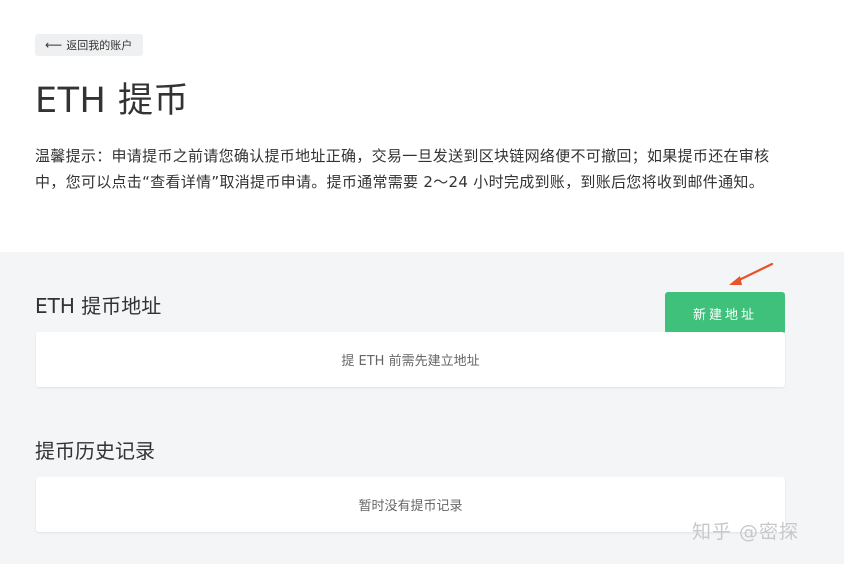  I want to click on address-section-title: ETH 提币地址, so click(98, 306).